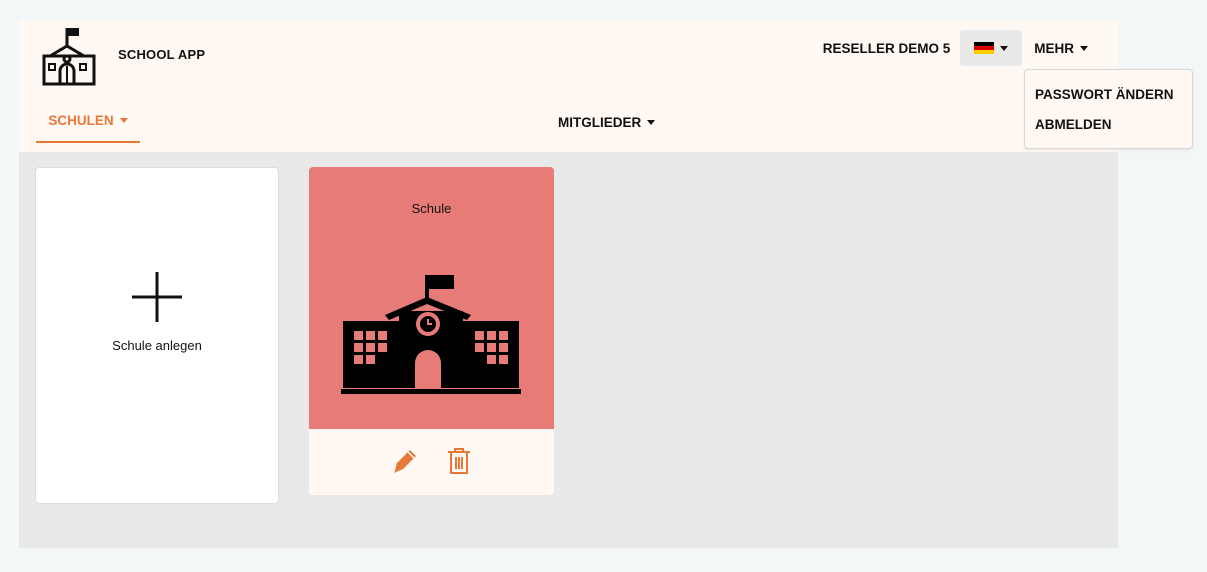 The width and height of the screenshot is (1207, 572). Describe the element at coordinates (431, 208) in the screenshot. I see `school-name: Schule` at that location.